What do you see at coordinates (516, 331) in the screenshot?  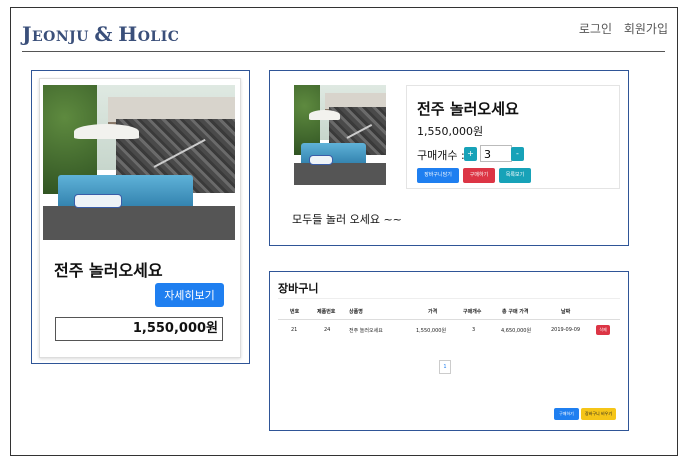 I see `cell-total: 4,650,000원` at bounding box center [516, 331].